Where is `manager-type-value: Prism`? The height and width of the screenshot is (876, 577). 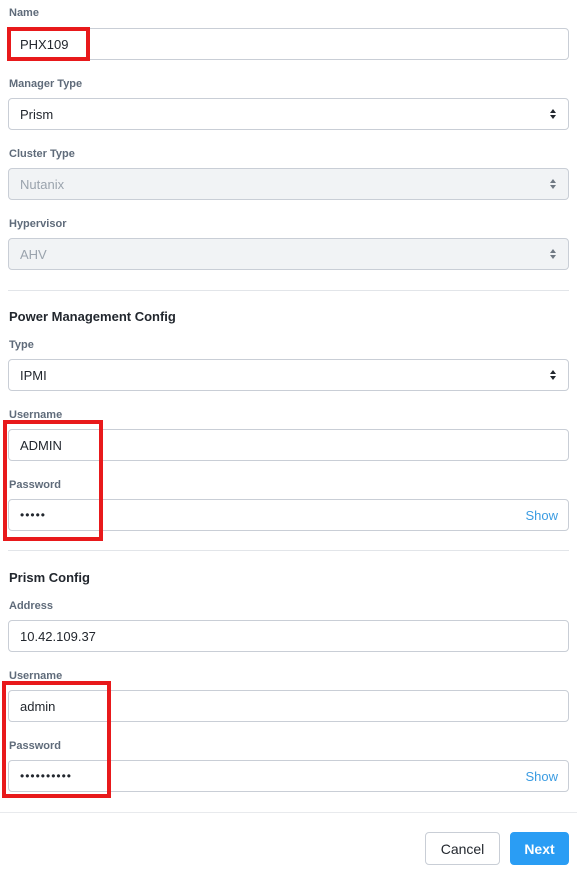 manager-type-value: Prism is located at coordinates (37, 114).